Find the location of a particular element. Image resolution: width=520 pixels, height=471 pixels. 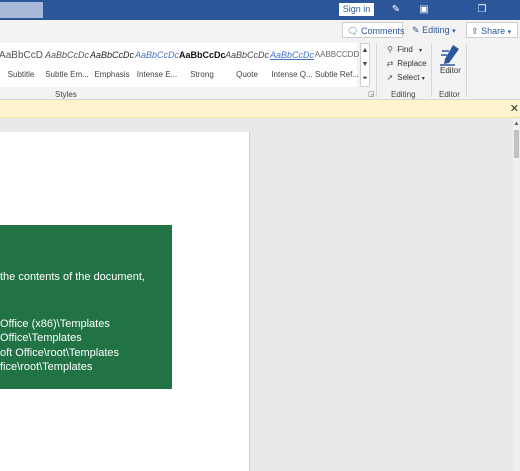

chevron-up-icon: ▲ is located at coordinates (365, 51).